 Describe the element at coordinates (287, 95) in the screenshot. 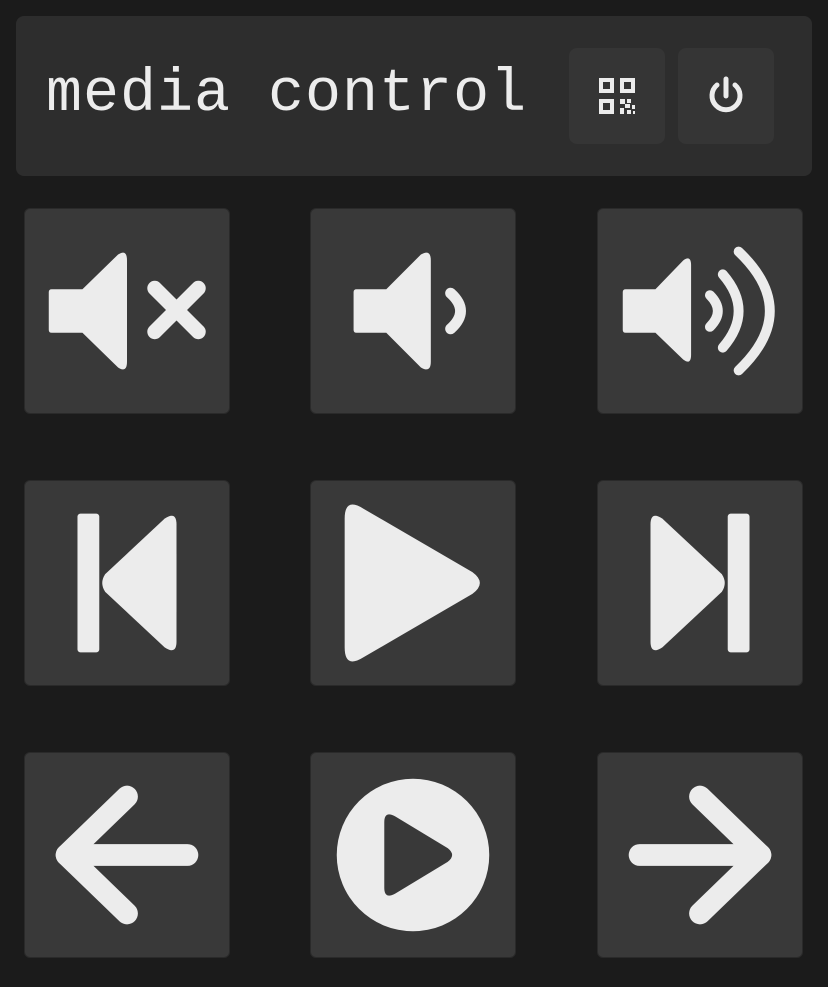

I see `page-title: media control` at that location.